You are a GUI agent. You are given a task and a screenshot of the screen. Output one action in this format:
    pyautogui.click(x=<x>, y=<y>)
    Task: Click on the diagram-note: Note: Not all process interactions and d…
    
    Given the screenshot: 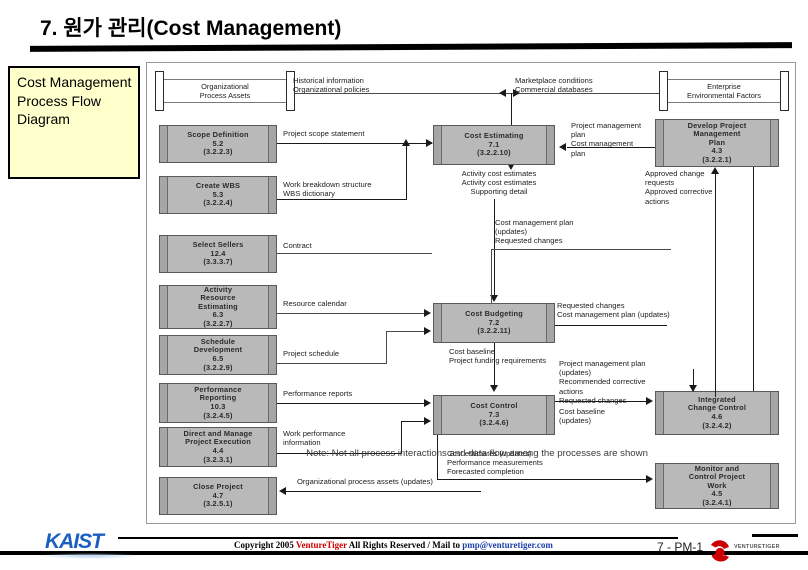 What is the action you would take?
    pyautogui.click(x=477, y=453)
    